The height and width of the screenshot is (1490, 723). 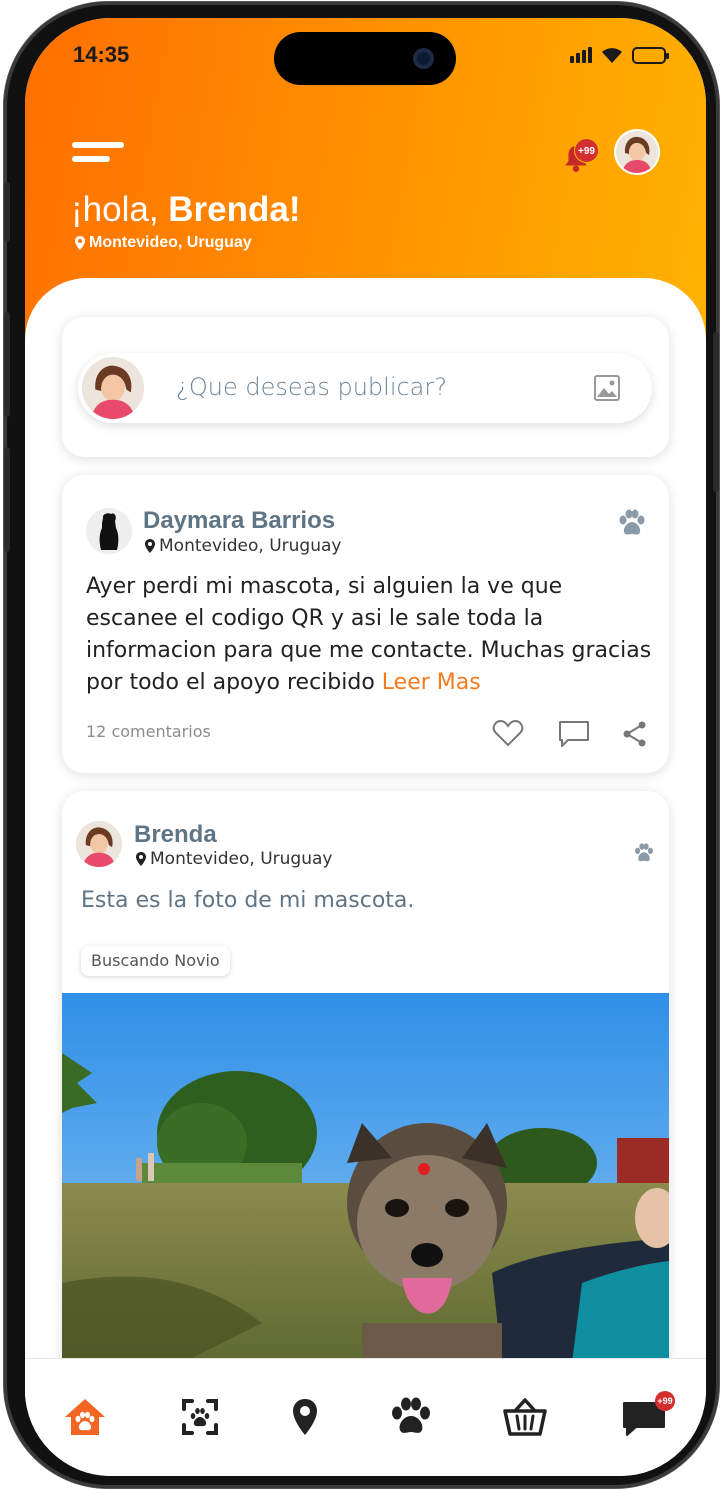 I want to click on composer-input: ¿Que deseas publicar?, so click(x=365, y=388).